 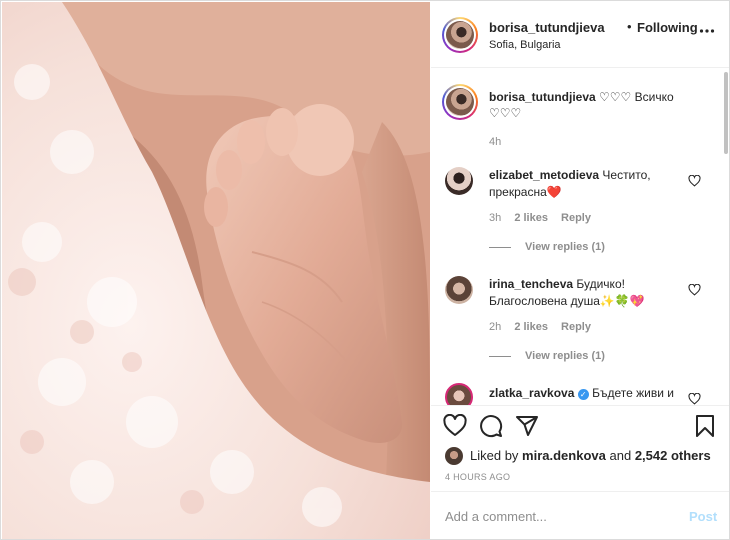 I want to click on comments-scrollbar, so click(x=726, y=113).